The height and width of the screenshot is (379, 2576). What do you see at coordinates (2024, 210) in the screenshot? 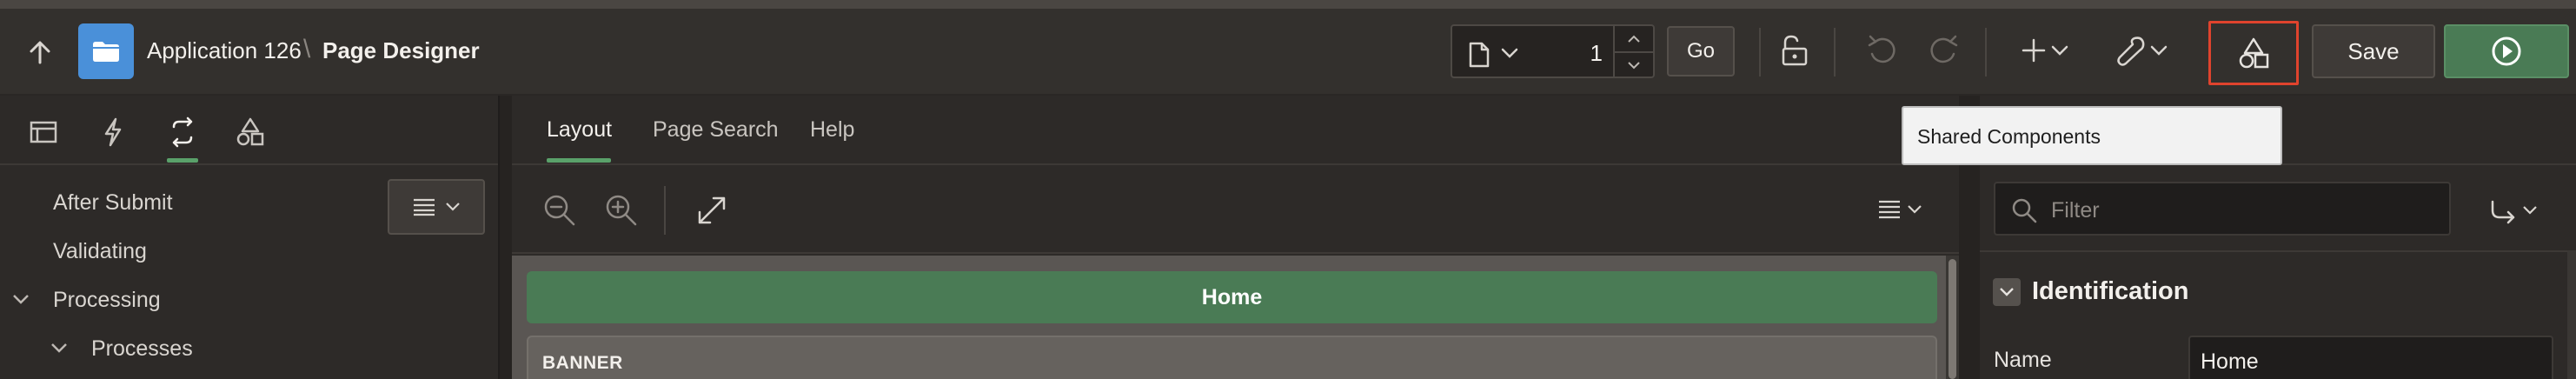
I see `search-icon` at bounding box center [2024, 210].